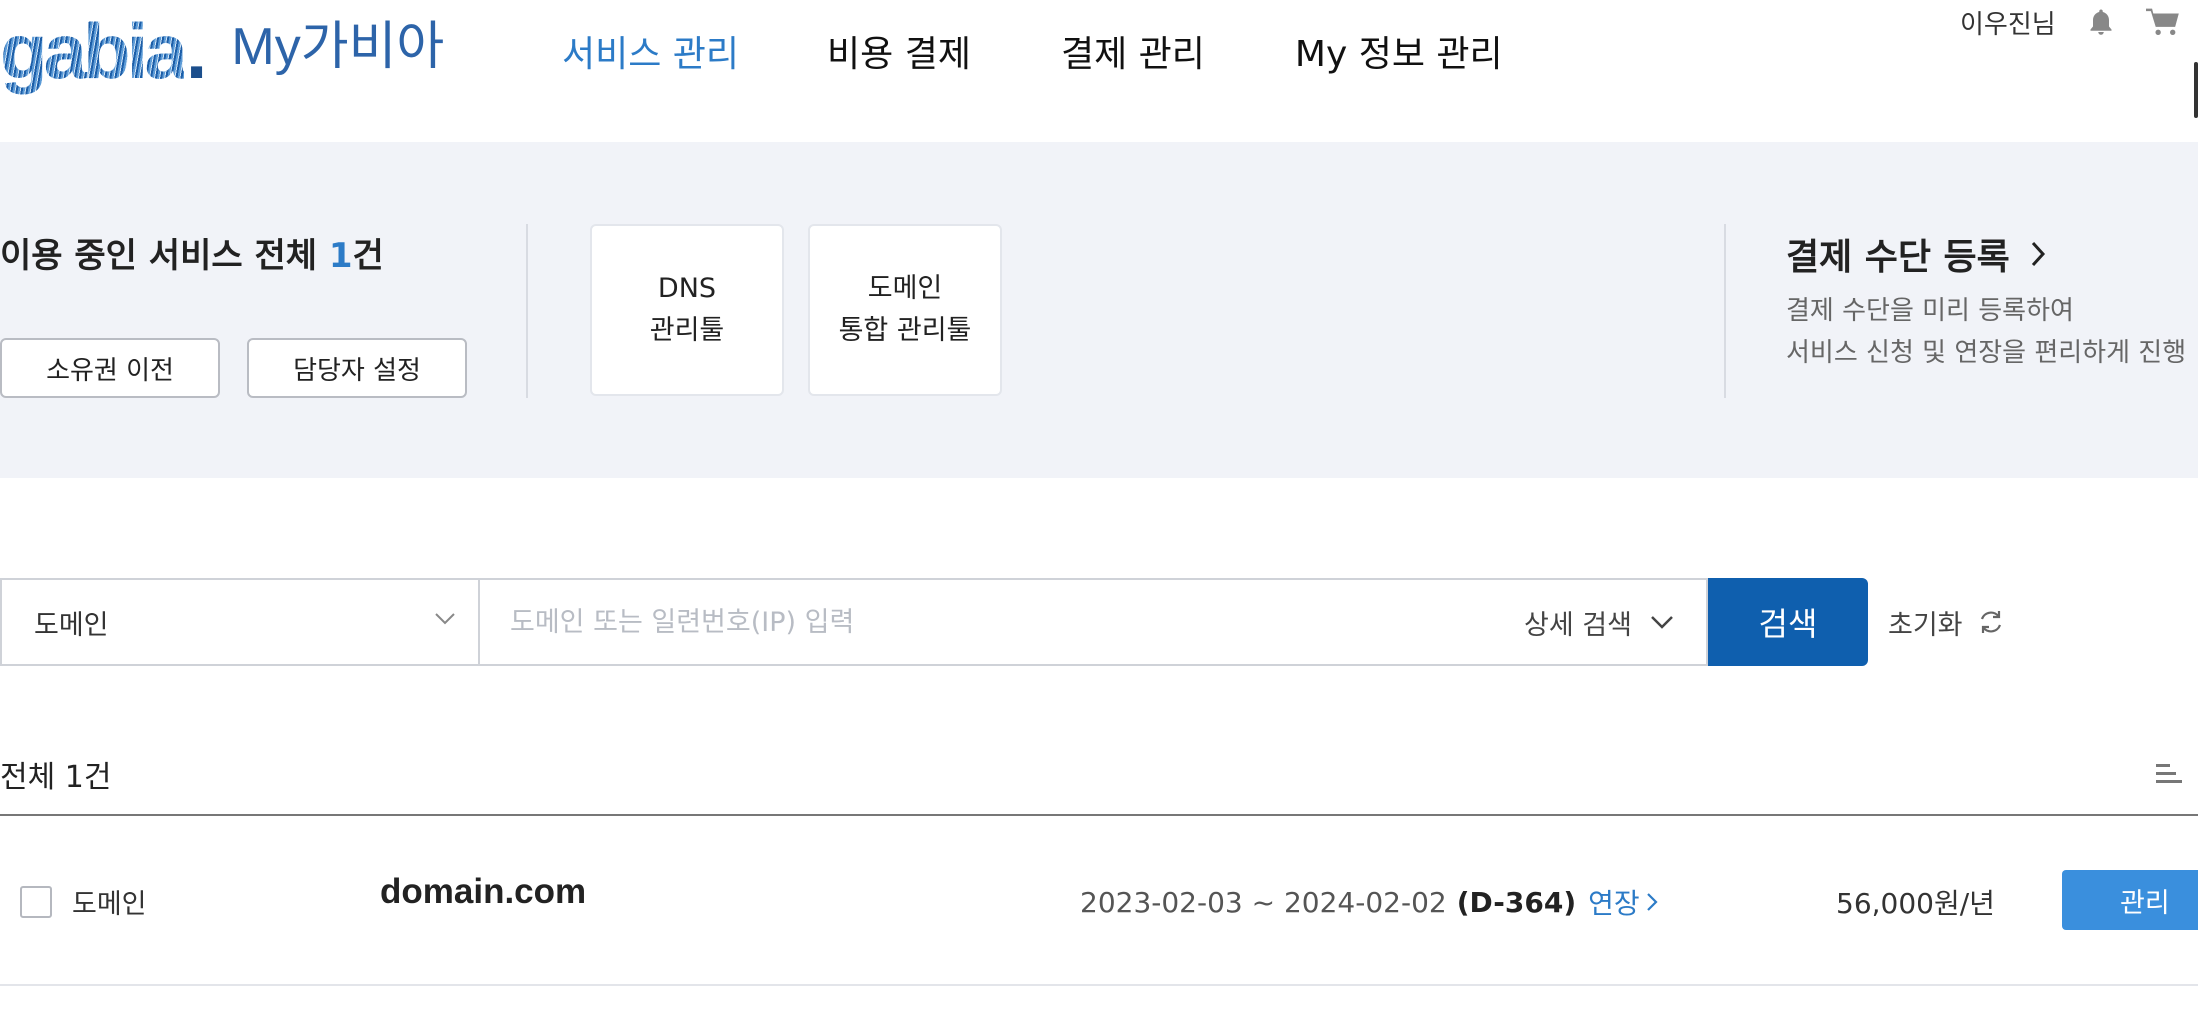 The height and width of the screenshot is (1030, 2198). I want to click on renew-link: 연장, so click(1623, 902).